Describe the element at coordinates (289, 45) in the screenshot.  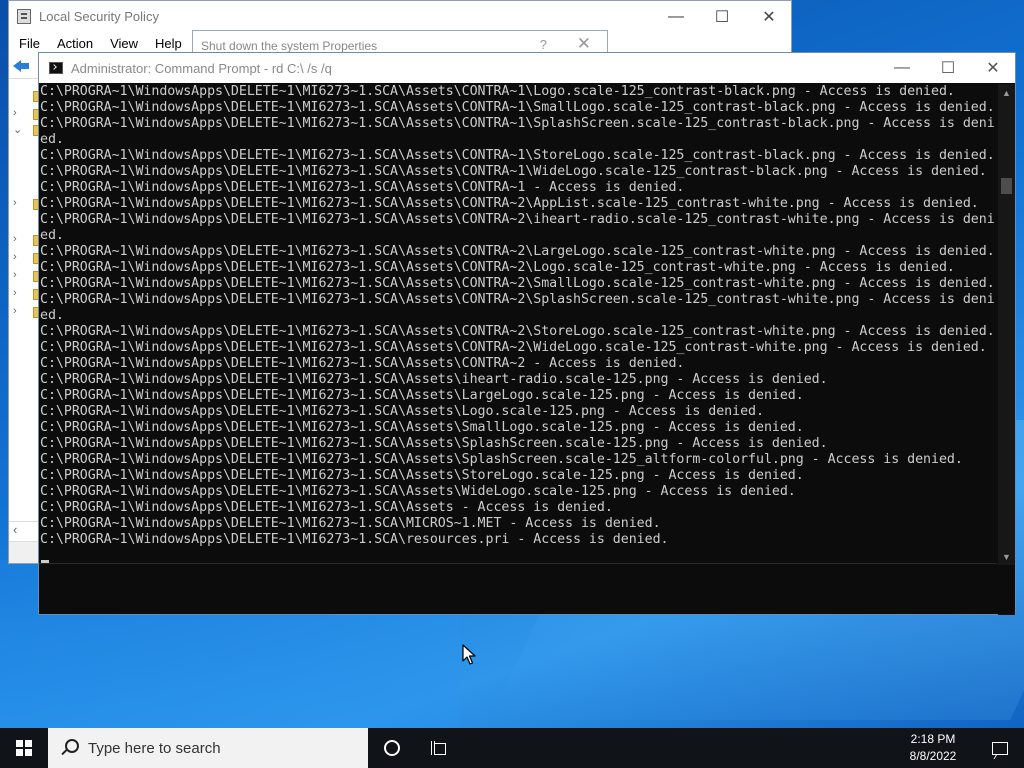
I see `dialog-title: Shut down the system Properties` at that location.